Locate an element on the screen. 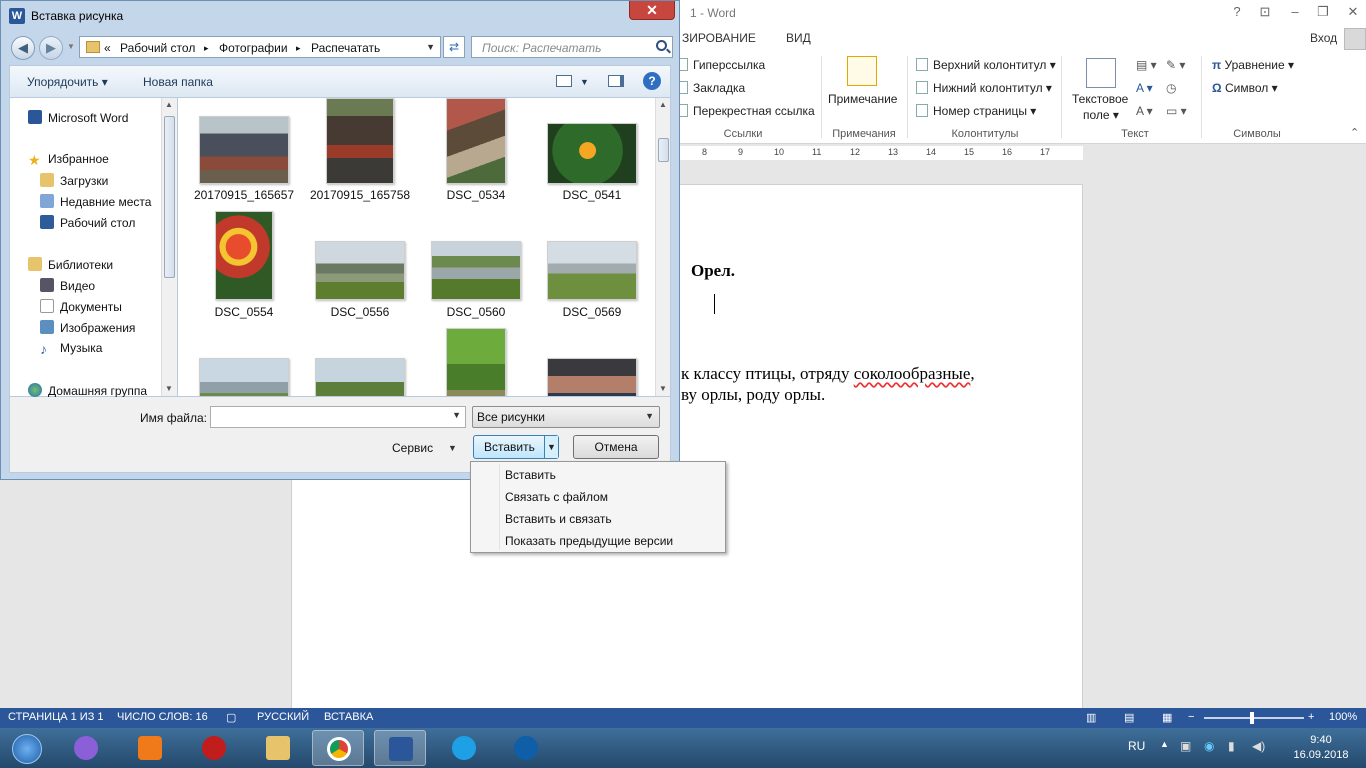 The height and width of the screenshot is (768, 1366). object-icon: ▭ ▾ is located at coordinates (1176, 111).